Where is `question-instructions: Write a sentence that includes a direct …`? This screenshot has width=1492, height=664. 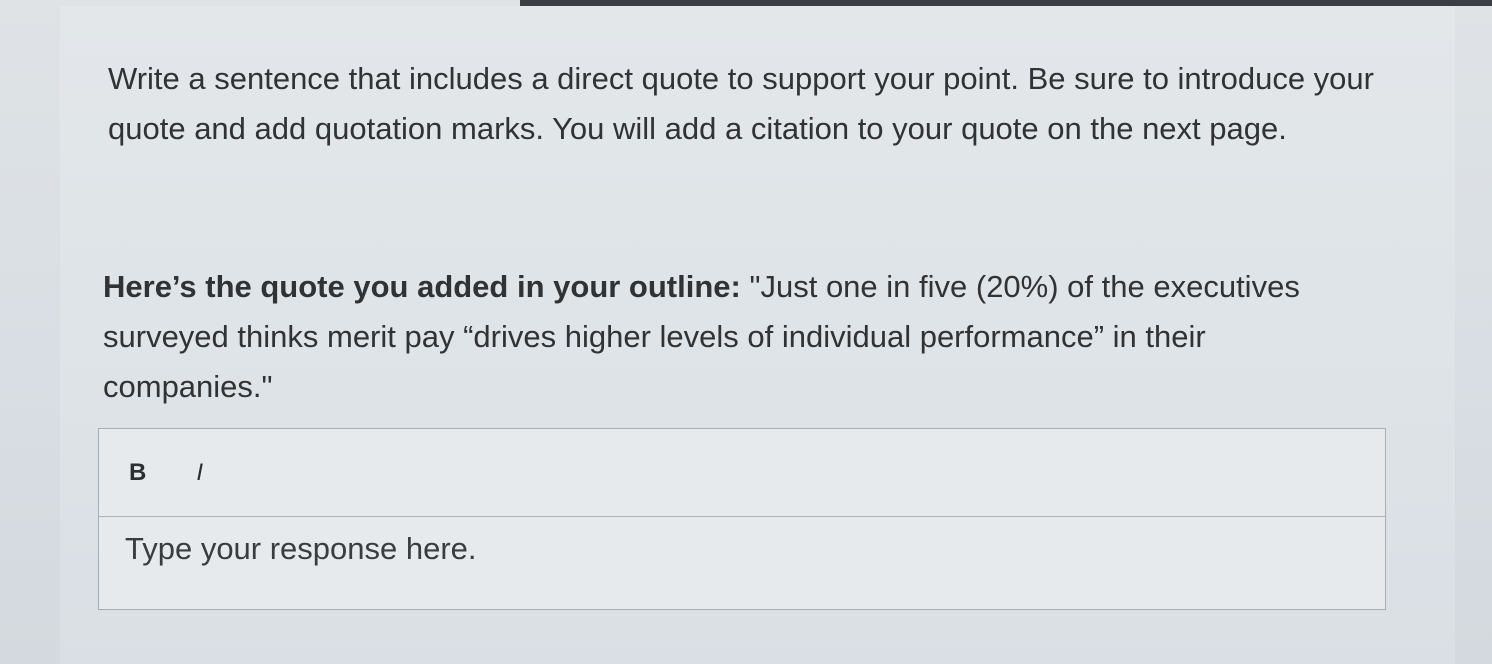 question-instructions: Write a sentence that includes a direct … is located at coordinates (741, 103).